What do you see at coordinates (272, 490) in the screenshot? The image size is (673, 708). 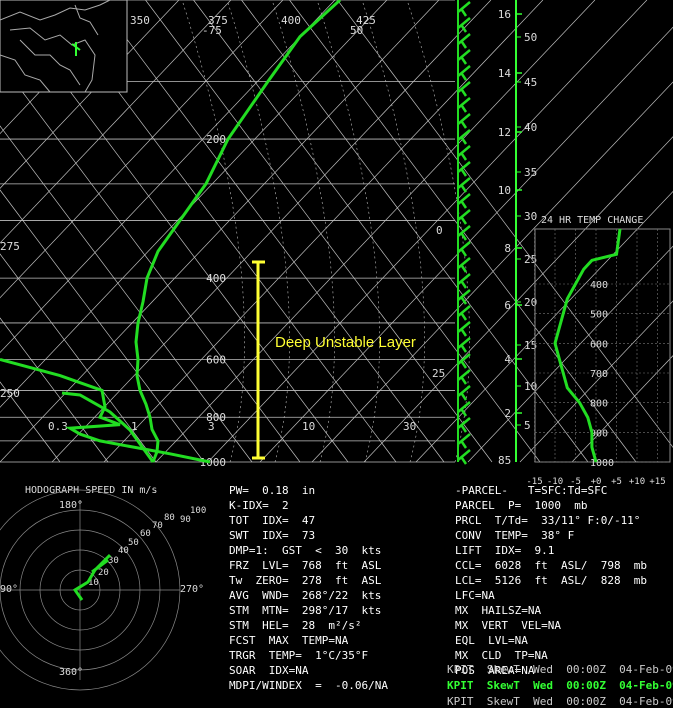 I see `index-row: PW= 0.18 in` at bounding box center [272, 490].